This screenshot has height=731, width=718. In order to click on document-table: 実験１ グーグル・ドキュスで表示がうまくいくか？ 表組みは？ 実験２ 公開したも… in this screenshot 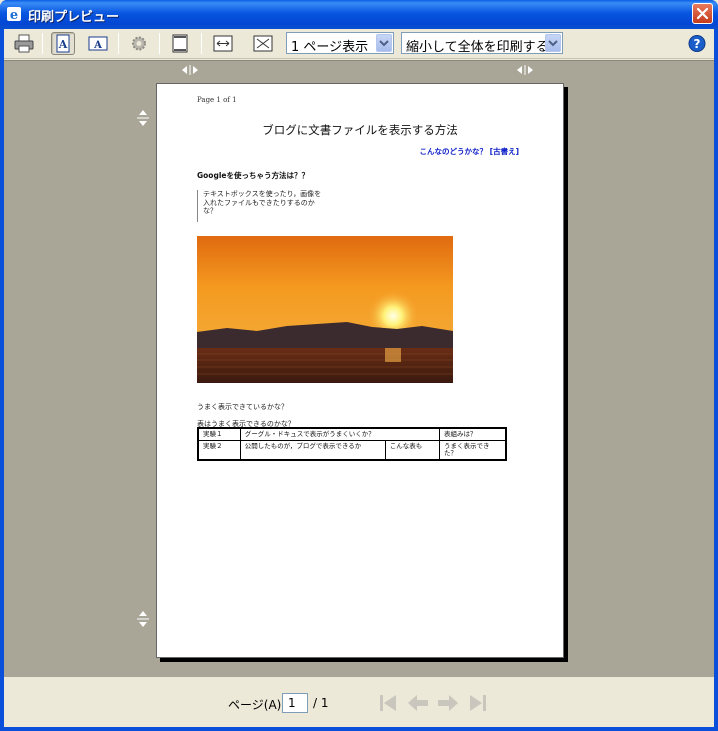, I will do `click(352, 444)`.